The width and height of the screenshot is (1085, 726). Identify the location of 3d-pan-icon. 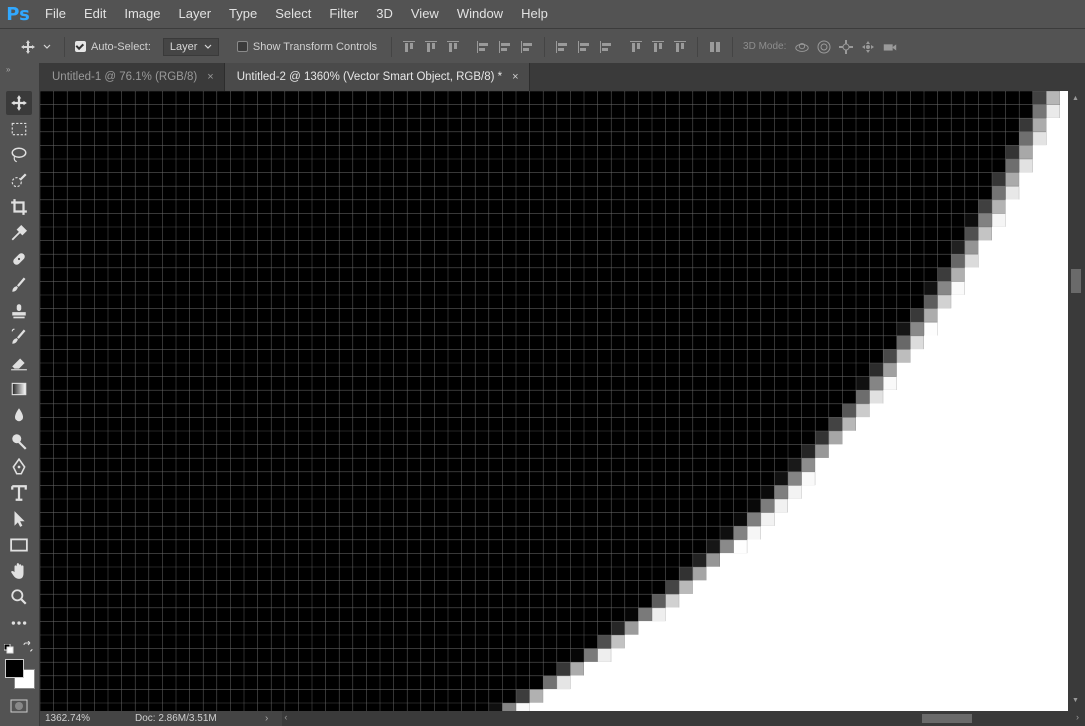
(846, 47).